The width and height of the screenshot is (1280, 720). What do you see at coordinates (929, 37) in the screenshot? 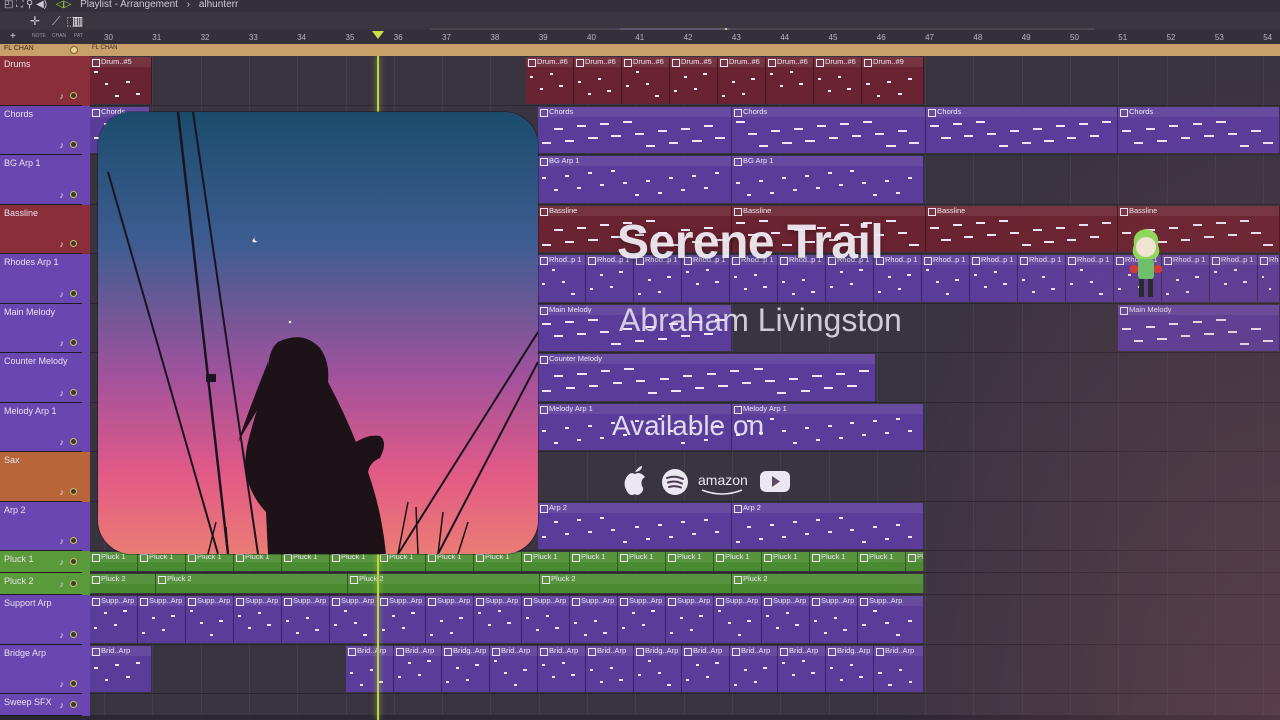
I see `ruler-bar-47: 47` at bounding box center [929, 37].